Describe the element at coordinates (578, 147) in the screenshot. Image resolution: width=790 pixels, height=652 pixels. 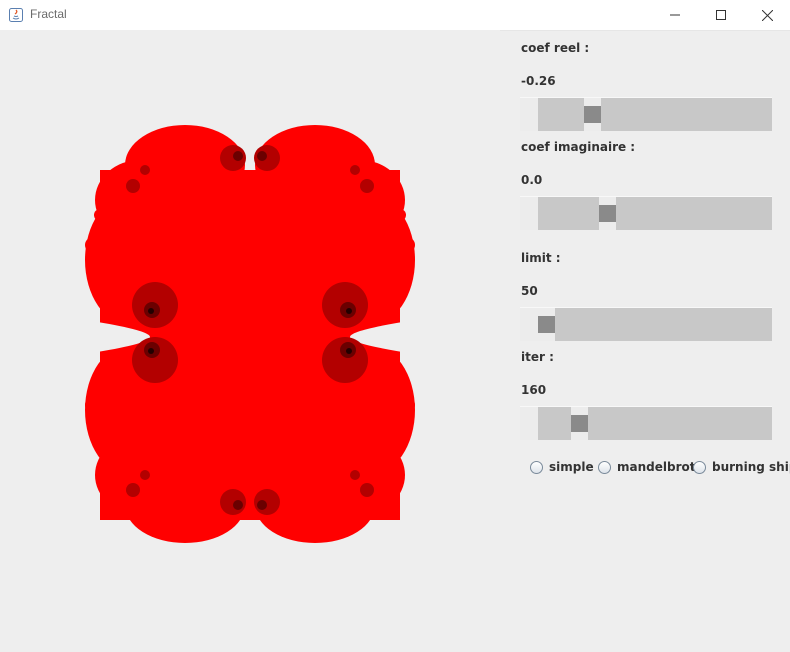
I see `coef-imaginaire-label: coef imaginaire :` at that location.